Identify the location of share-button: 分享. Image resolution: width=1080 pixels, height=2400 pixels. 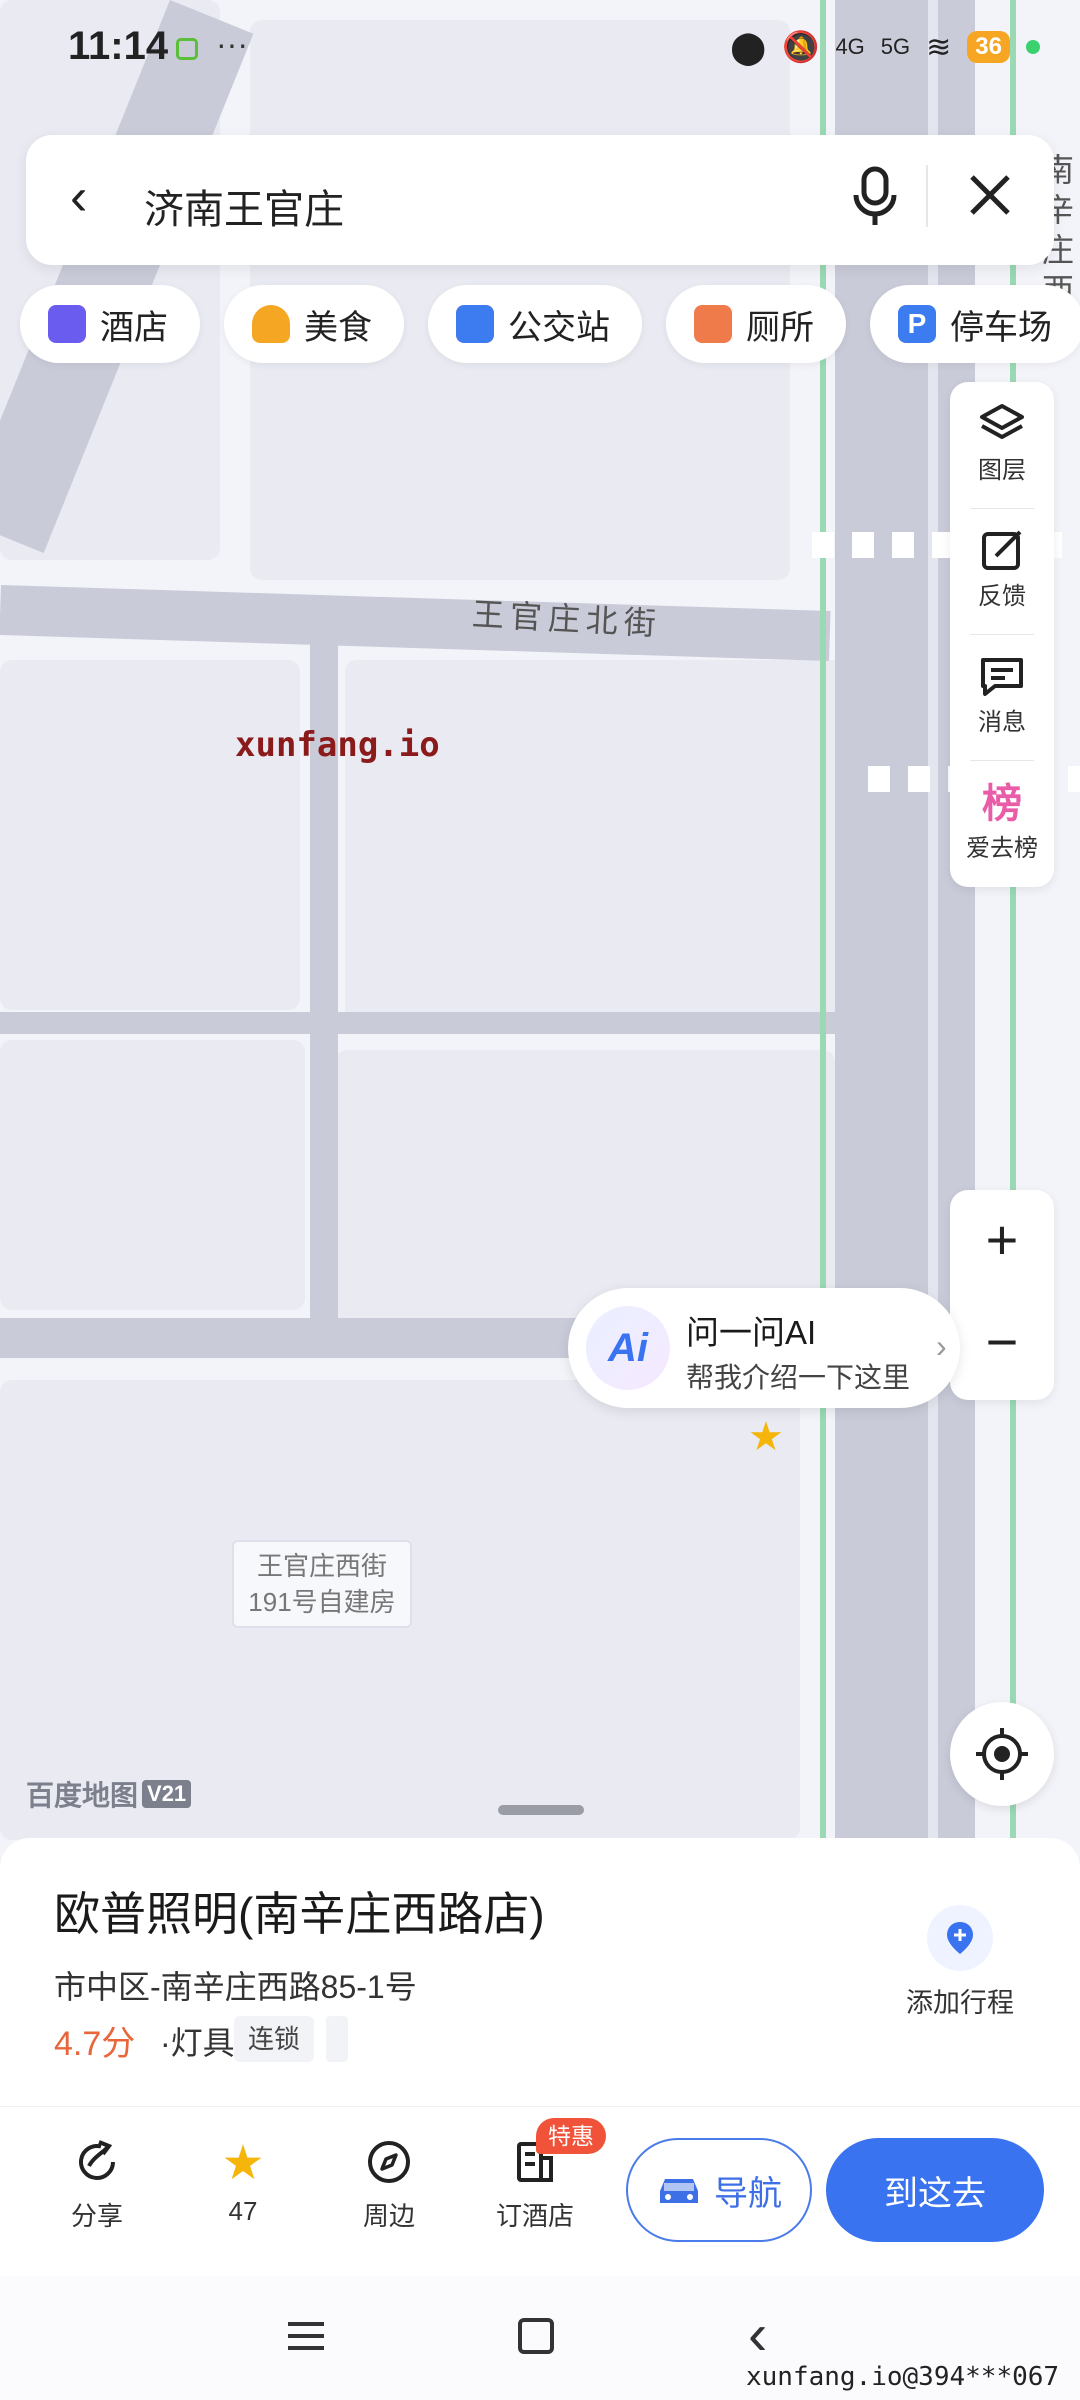
(97, 2185).